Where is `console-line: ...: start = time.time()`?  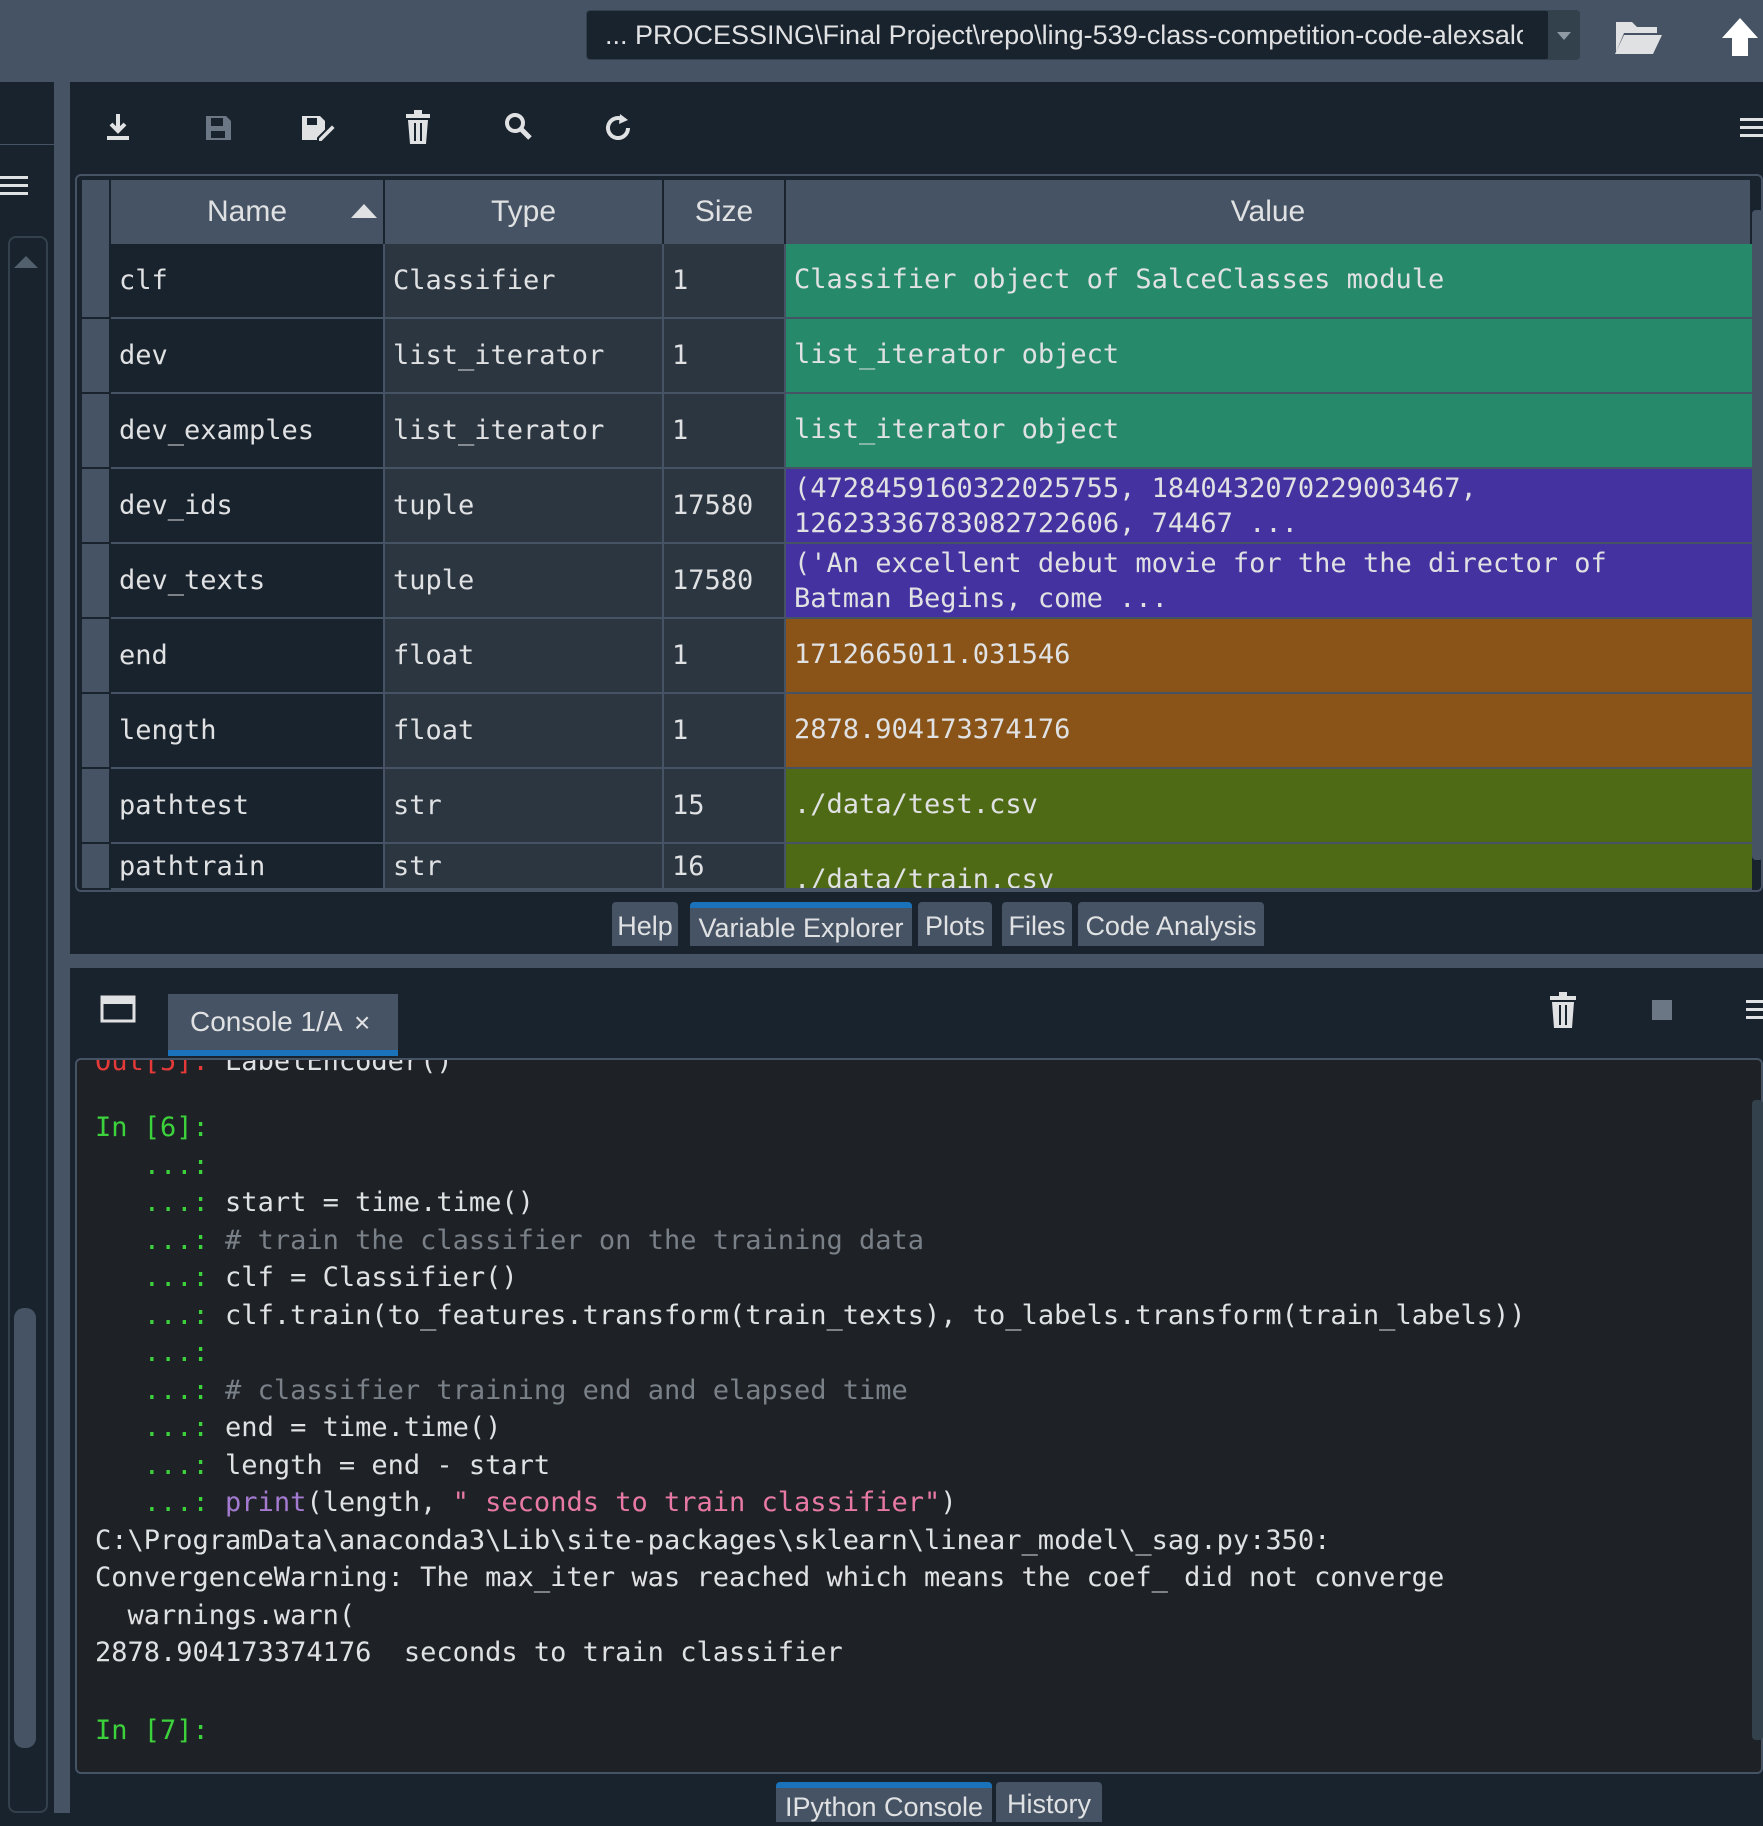 console-line: ...: start = time.time() is located at coordinates (314, 1203).